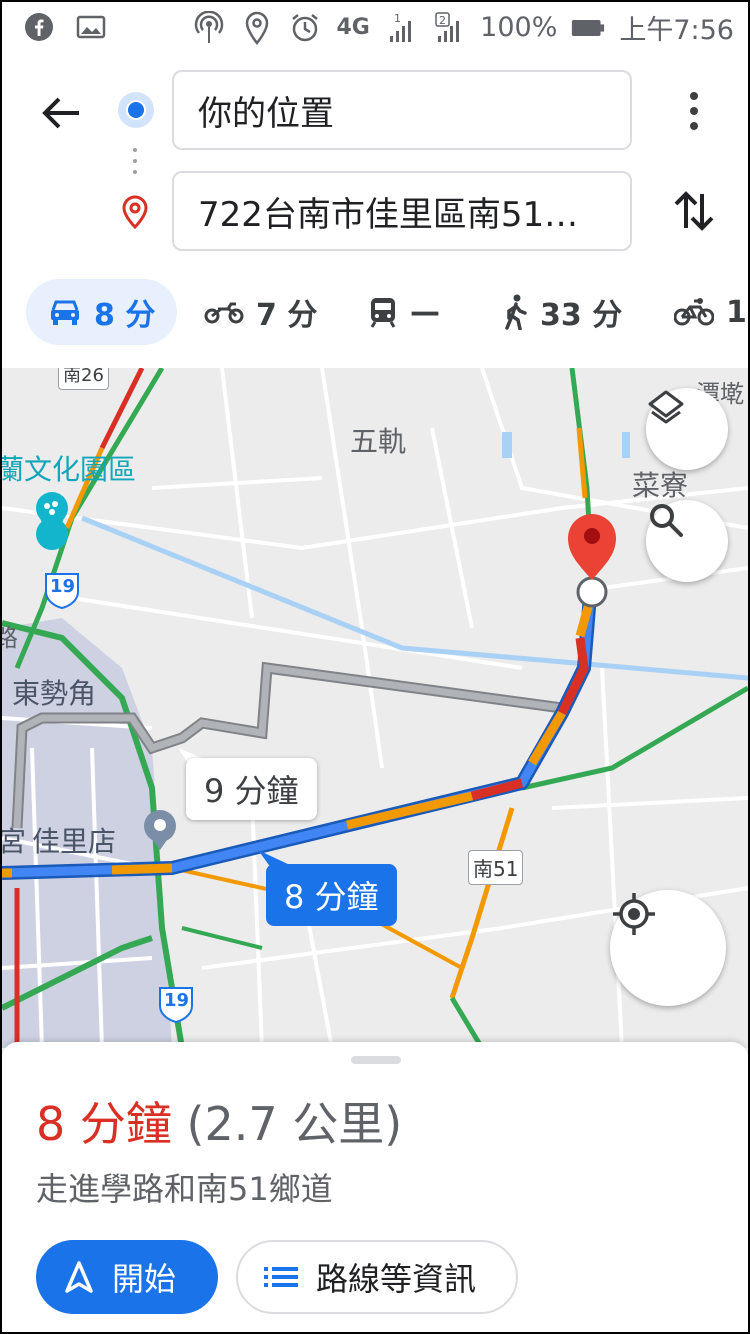 This screenshot has height=1334, width=750. Describe the element at coordinates (224, 313) in the screenshot. I see `motorcycle-icon` at that location.